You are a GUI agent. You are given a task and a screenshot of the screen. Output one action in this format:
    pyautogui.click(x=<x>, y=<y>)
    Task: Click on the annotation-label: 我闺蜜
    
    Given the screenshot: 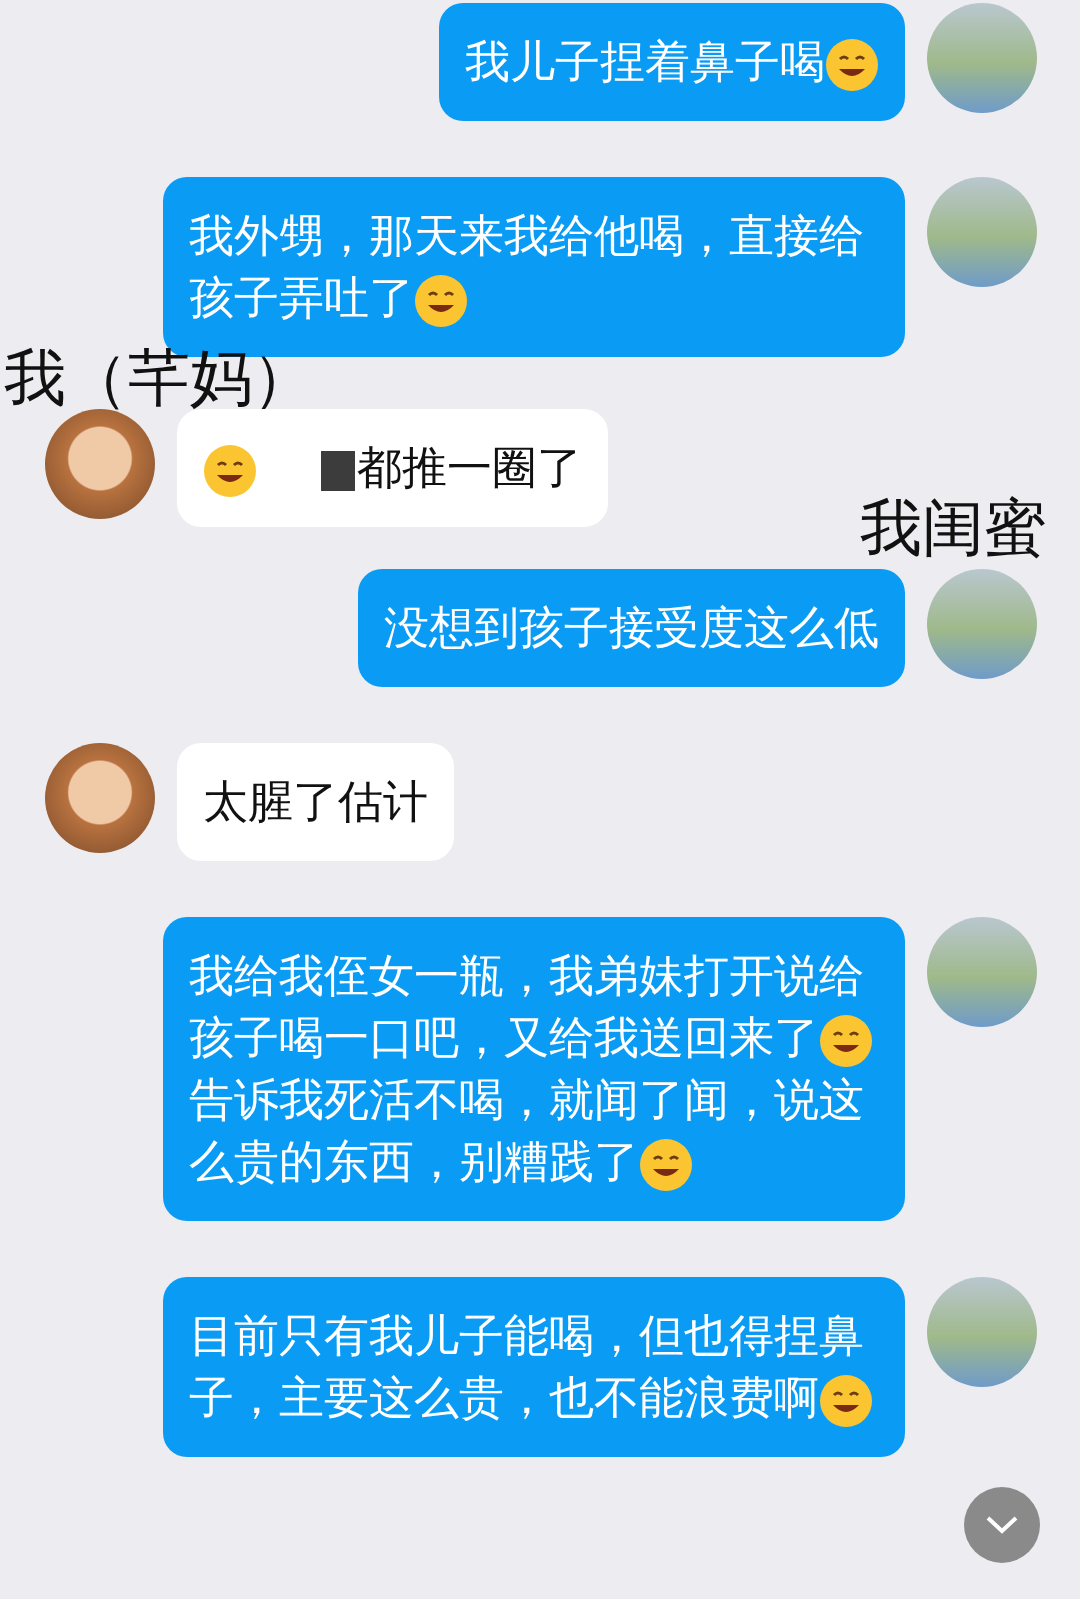 What is the action you would take?
    pyautogui.click(x=953, y=528)
    